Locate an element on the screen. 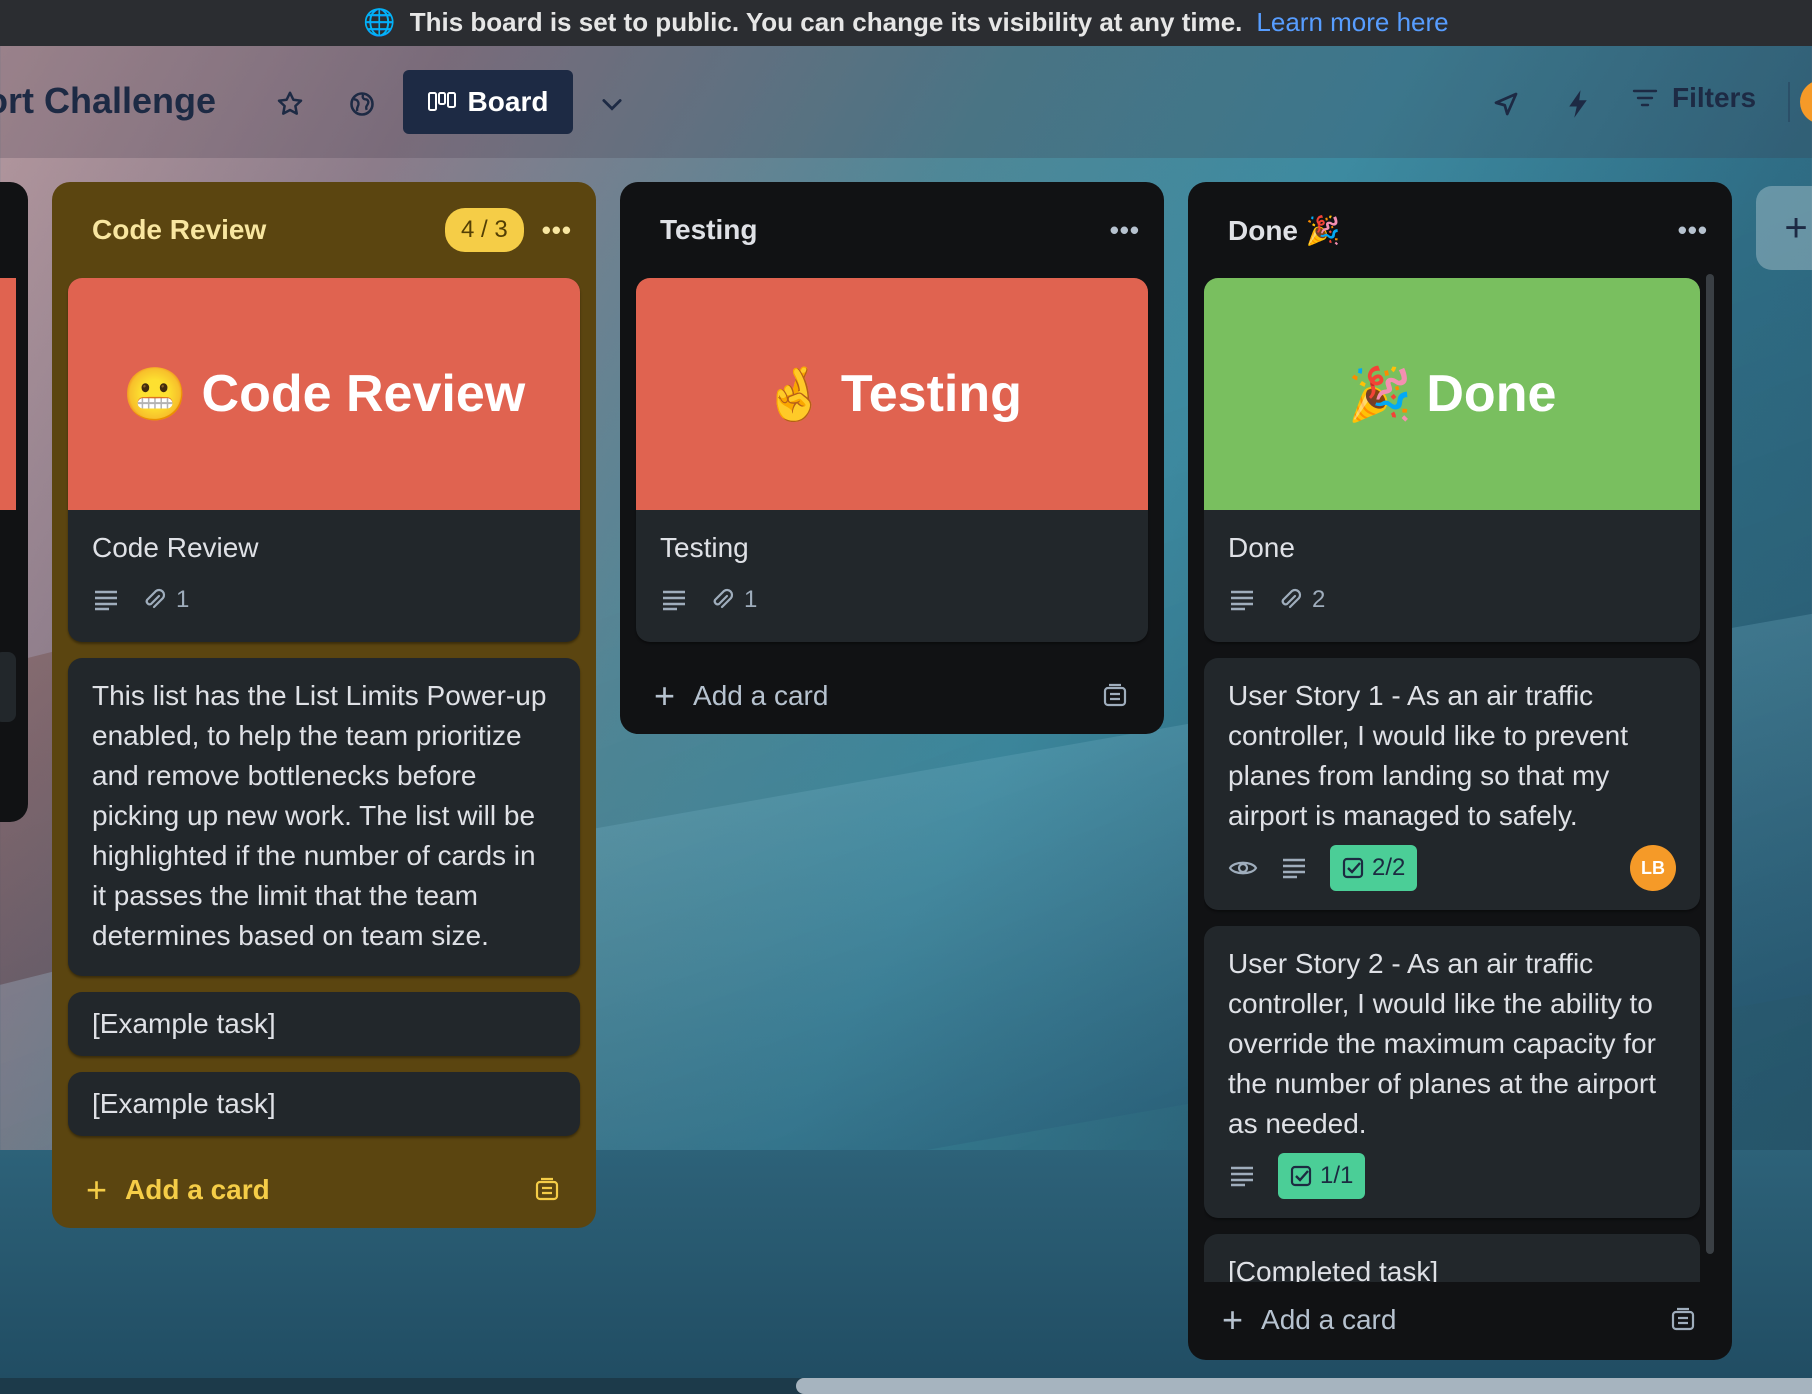 The width and height of the screenshot is (1812, 1394). list-title: Done 🎉 is located at coordinates (1284, 230).